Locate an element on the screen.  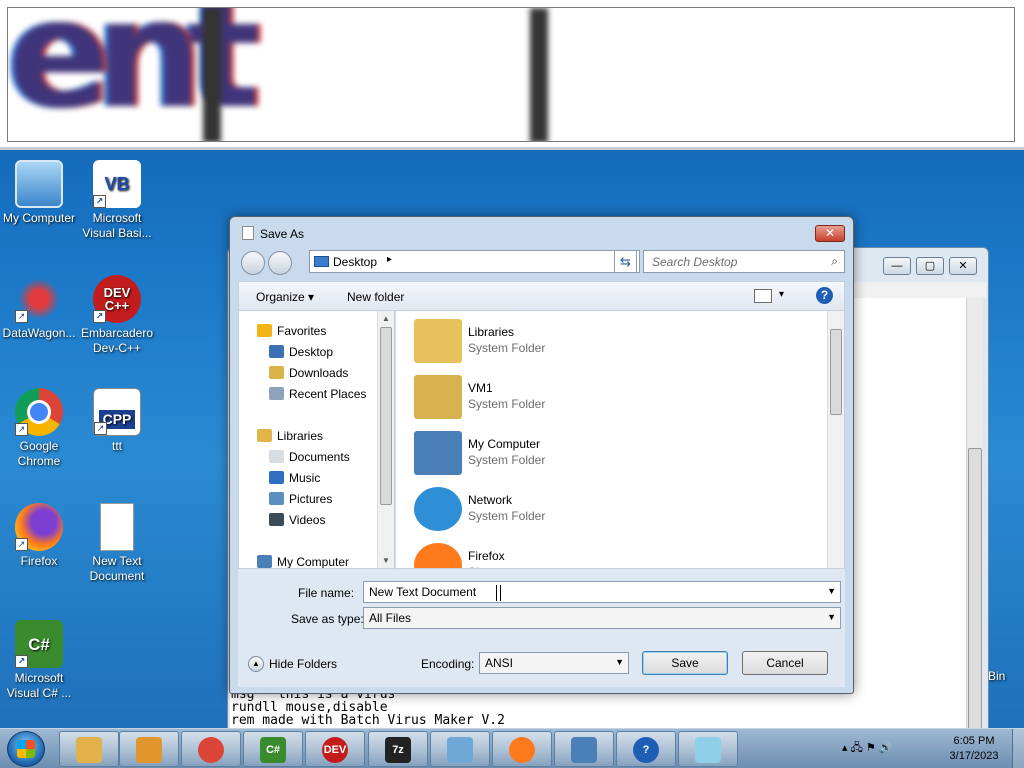
desktop-icon-dev-cpp: DEV C++ ↗ Embarcadero Dev-C++ is located at coordinates (117, 315).